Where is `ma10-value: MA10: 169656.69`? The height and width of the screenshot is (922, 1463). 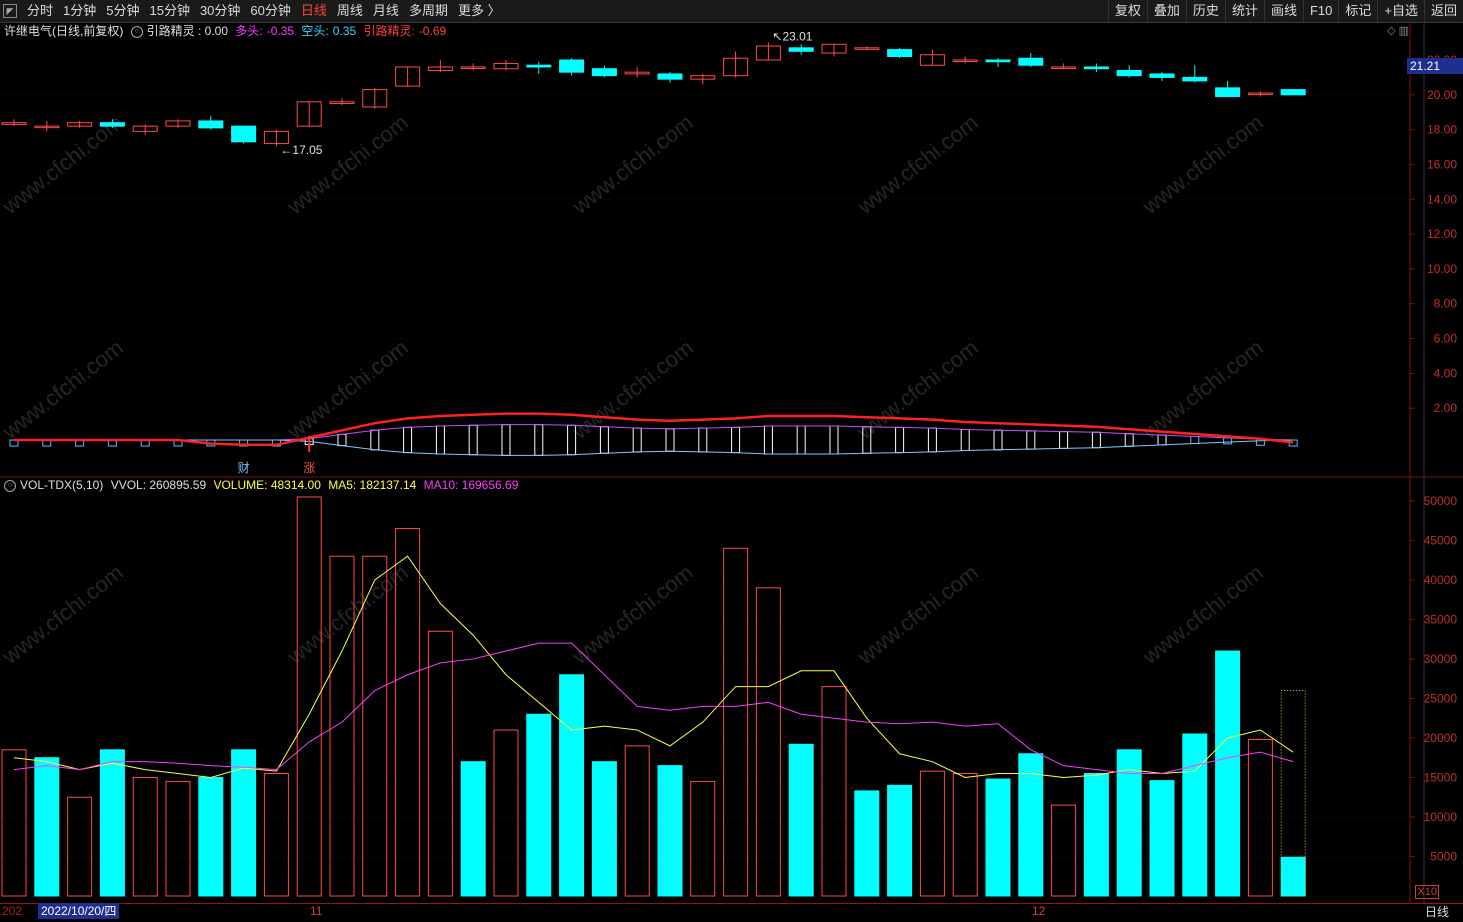
ma10-value: MA10: 169656.69 is located at coordinates (471, 485).